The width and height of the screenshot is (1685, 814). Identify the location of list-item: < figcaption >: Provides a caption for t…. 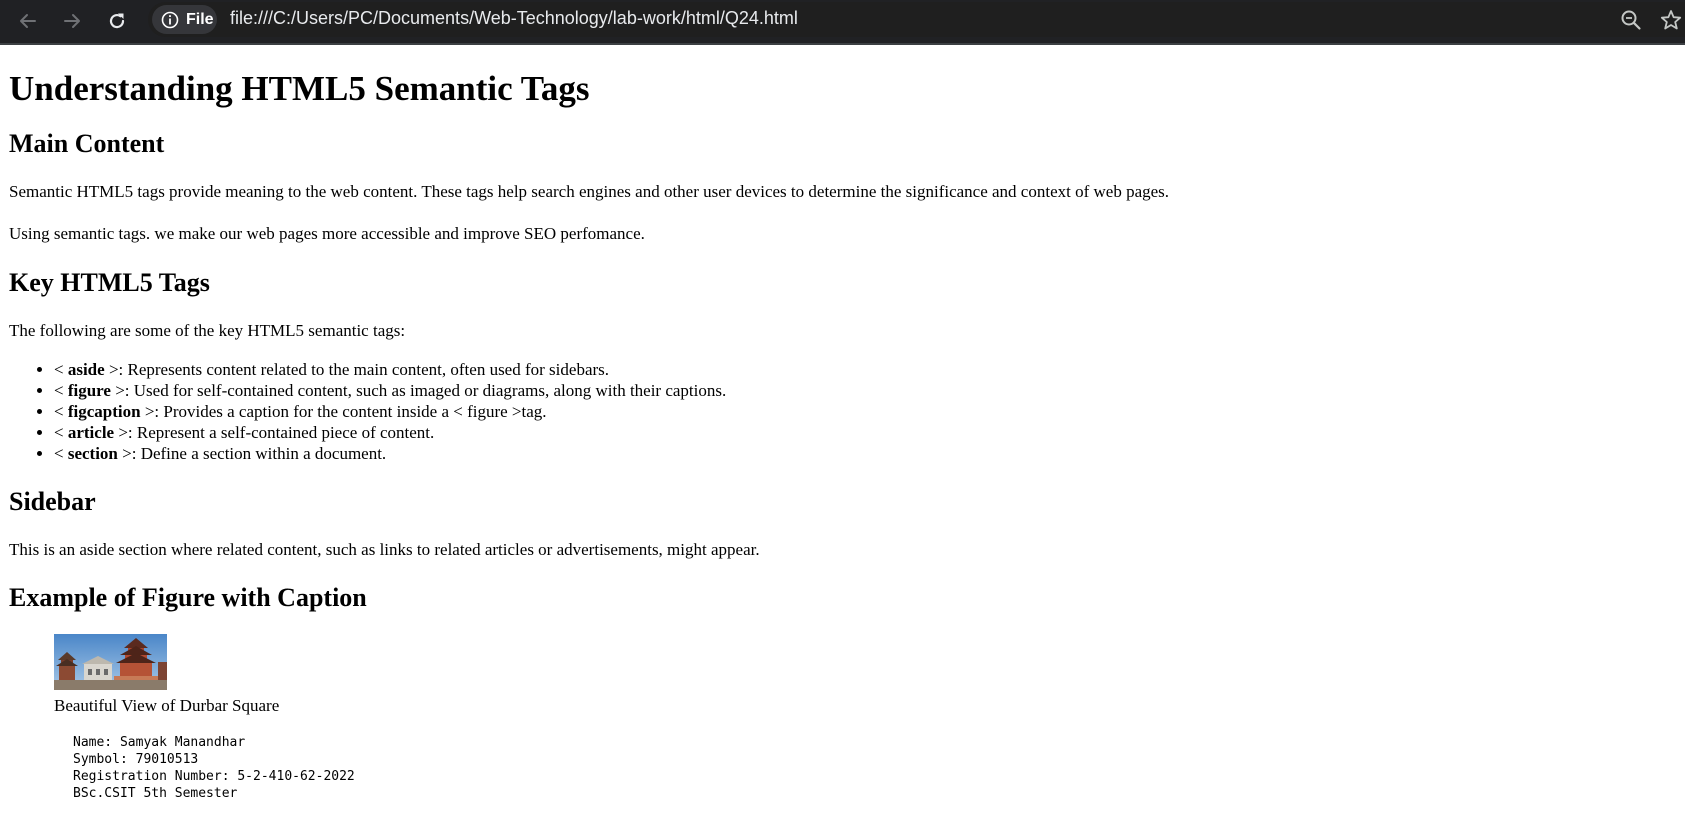
(869, 411).